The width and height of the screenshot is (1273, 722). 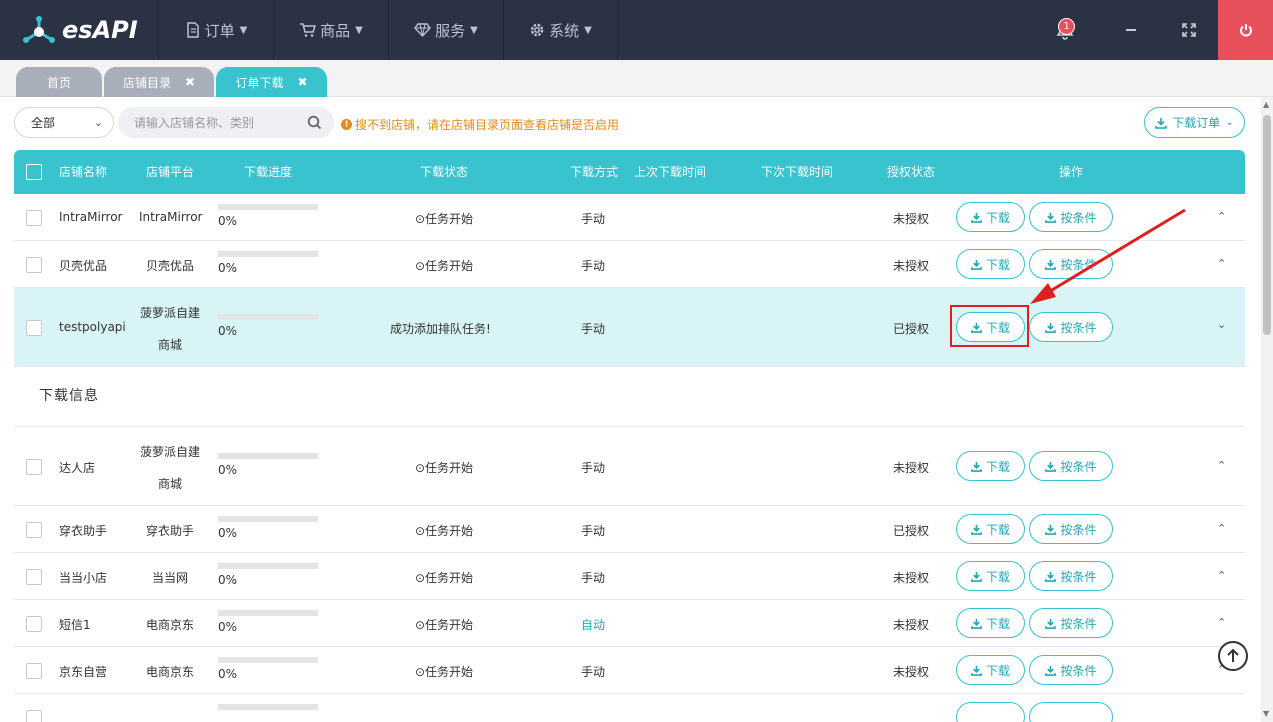 What do you see at coordinates (1267, 409) in the screenshot?
I see `vertical-scrollbar: ▲ ▼` at bounding box center [1267, 409].